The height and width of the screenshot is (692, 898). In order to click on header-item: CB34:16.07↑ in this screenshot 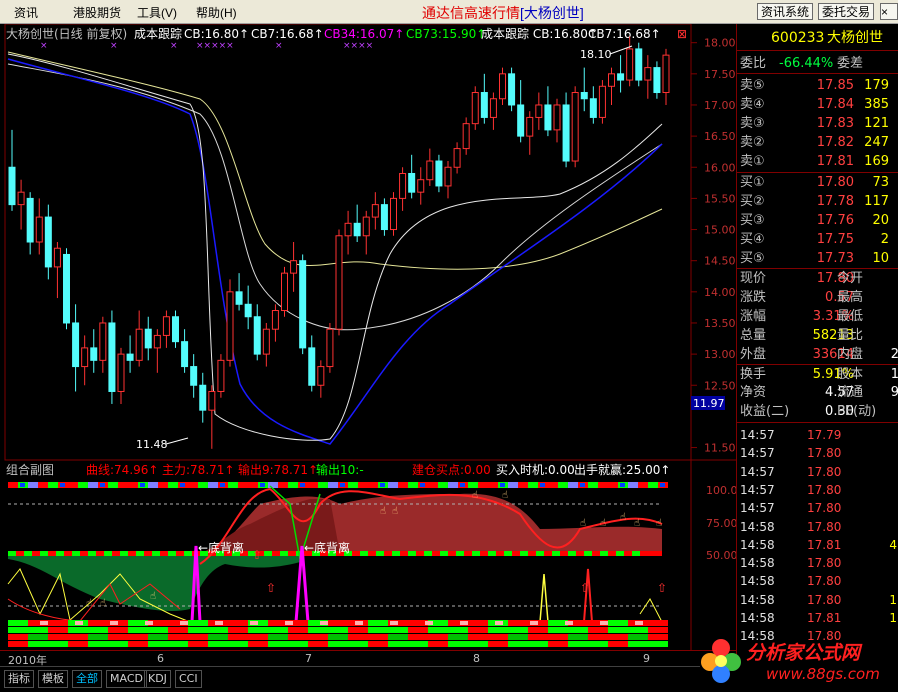, I will do `click(364, 34)`.